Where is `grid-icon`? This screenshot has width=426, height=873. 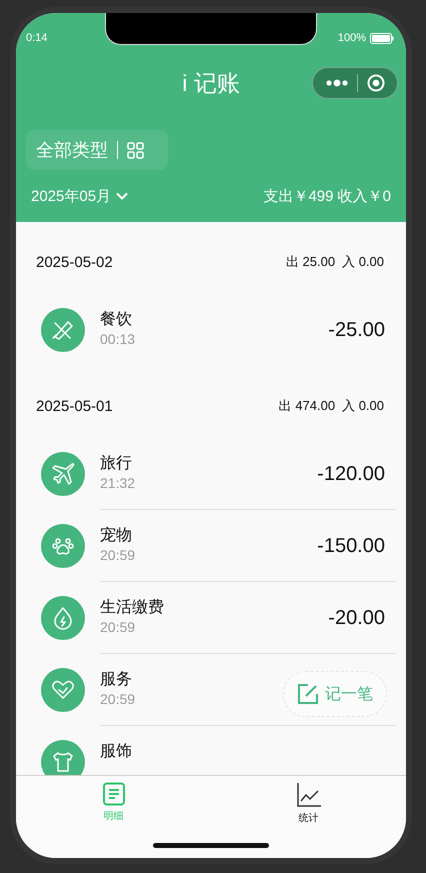
grid-icon is located at coordinates (135, 150).